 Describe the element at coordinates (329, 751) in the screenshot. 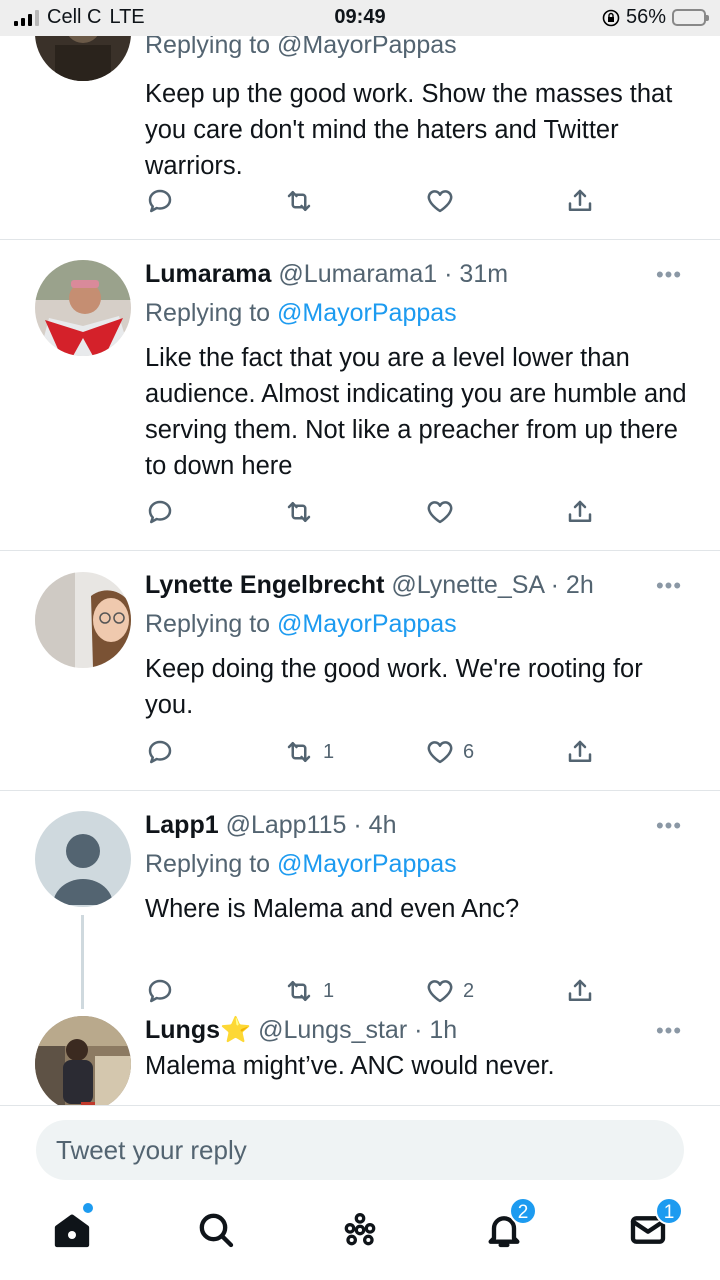

I see `retweet-count: 1` at that location.